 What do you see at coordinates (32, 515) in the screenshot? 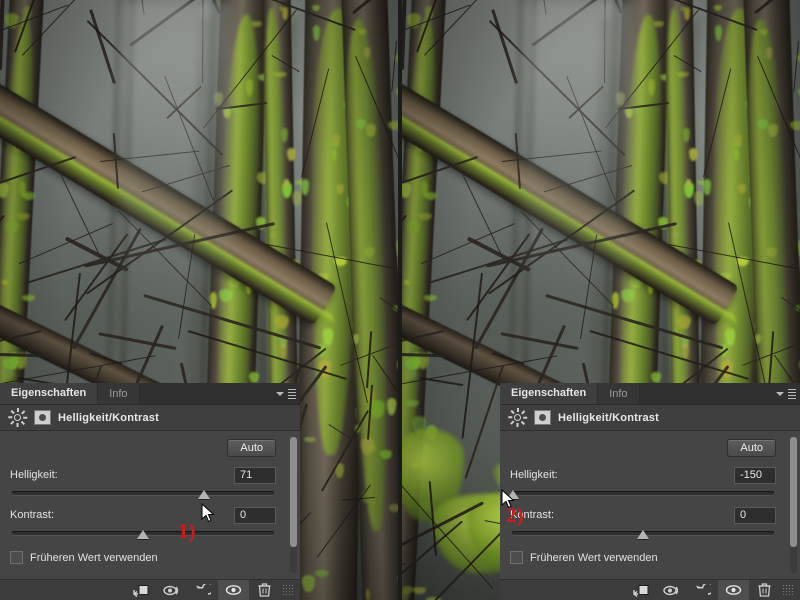
I see `slider-label: Kontrast:` at bounding box center [32, 515].